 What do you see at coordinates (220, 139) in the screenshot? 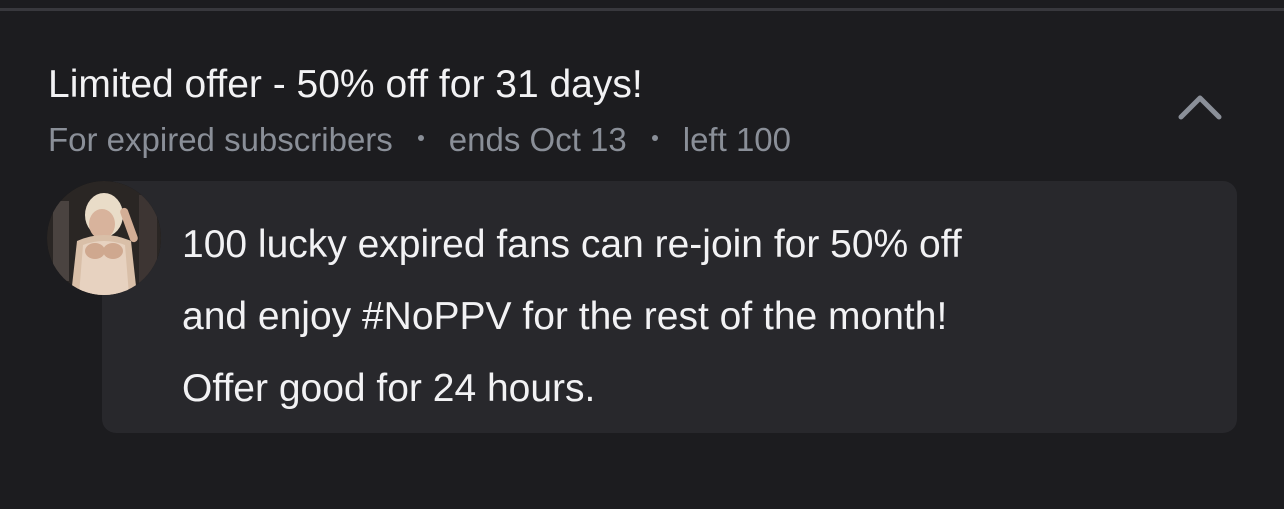
I see `offer-audience: For expired subscribers` at bounding box center [220, 139].